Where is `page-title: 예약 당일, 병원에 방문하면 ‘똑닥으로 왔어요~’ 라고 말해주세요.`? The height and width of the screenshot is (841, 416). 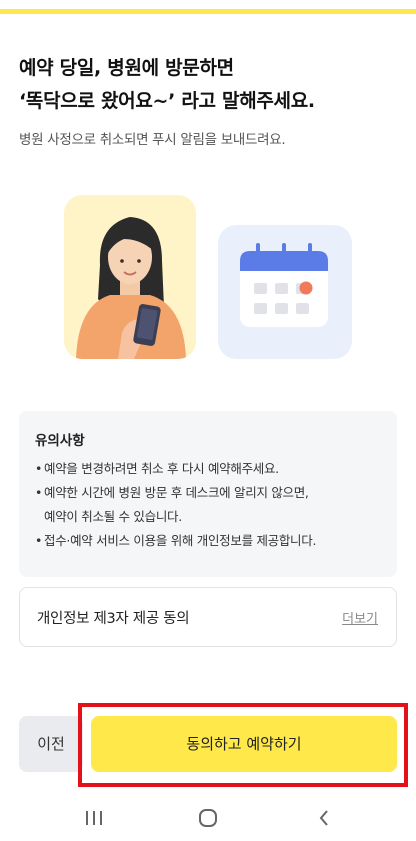
page-title: 예약 당일, 병원에 방문하면 ‘똑닥으로 왔어요~’ 라고 말해주세요. is located at coordinates (209, 85).